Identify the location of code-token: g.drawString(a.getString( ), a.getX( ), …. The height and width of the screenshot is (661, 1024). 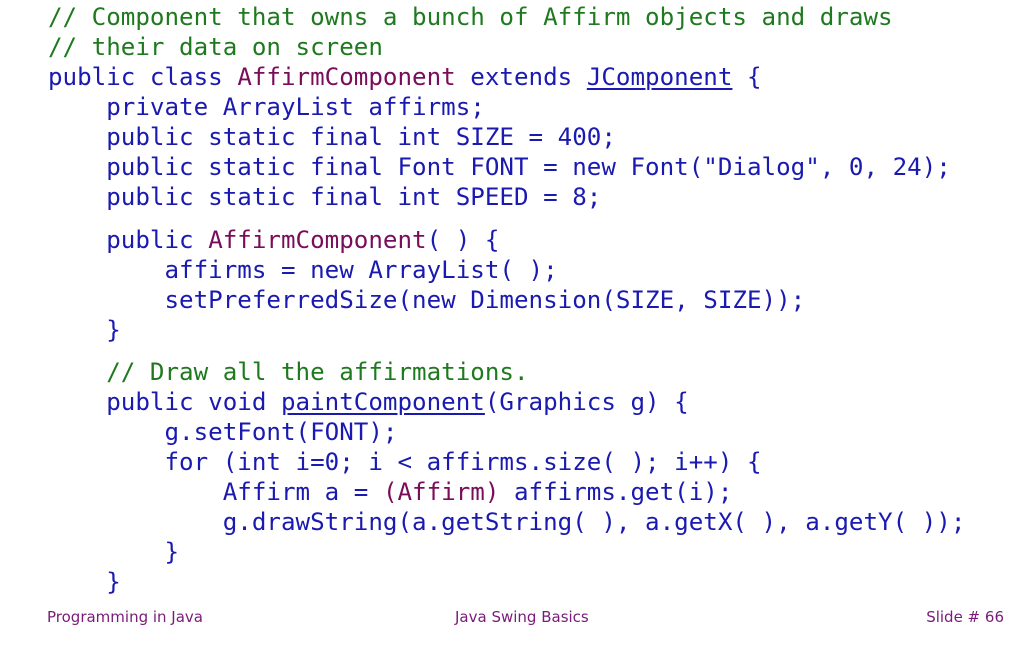
(594, 522).